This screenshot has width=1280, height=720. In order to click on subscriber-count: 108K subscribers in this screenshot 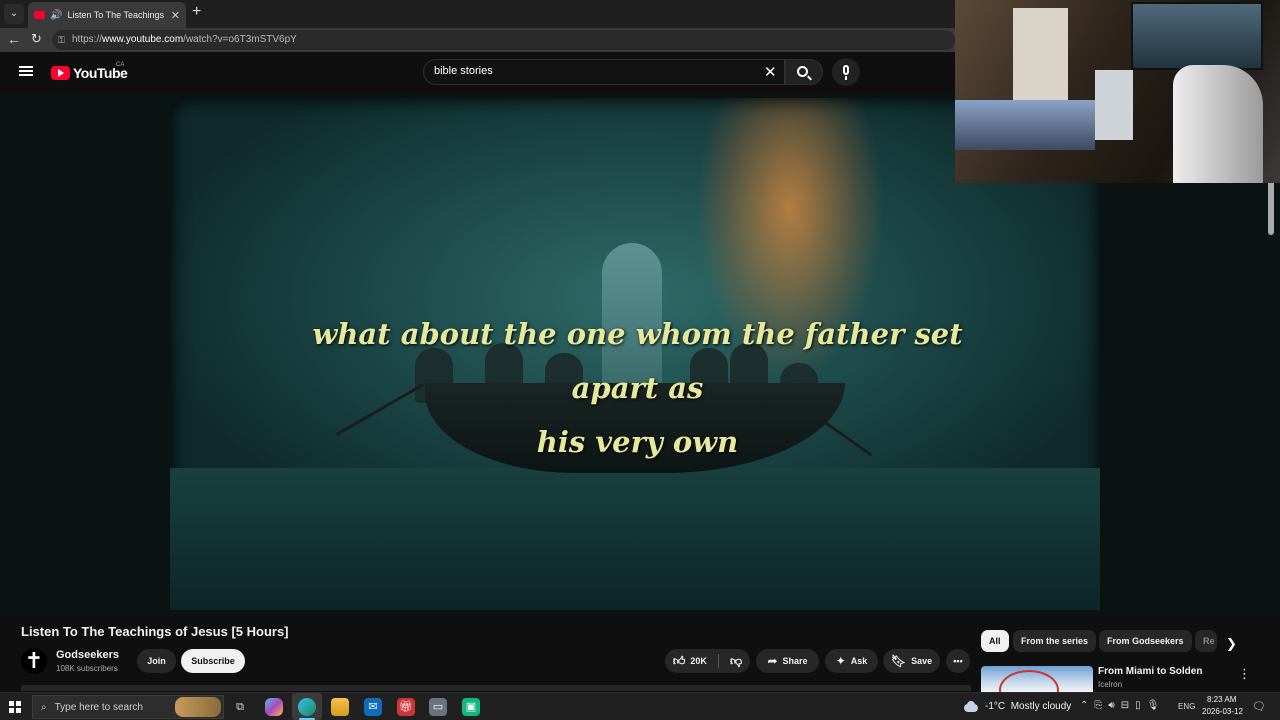, I will do `click(87, 668)`.